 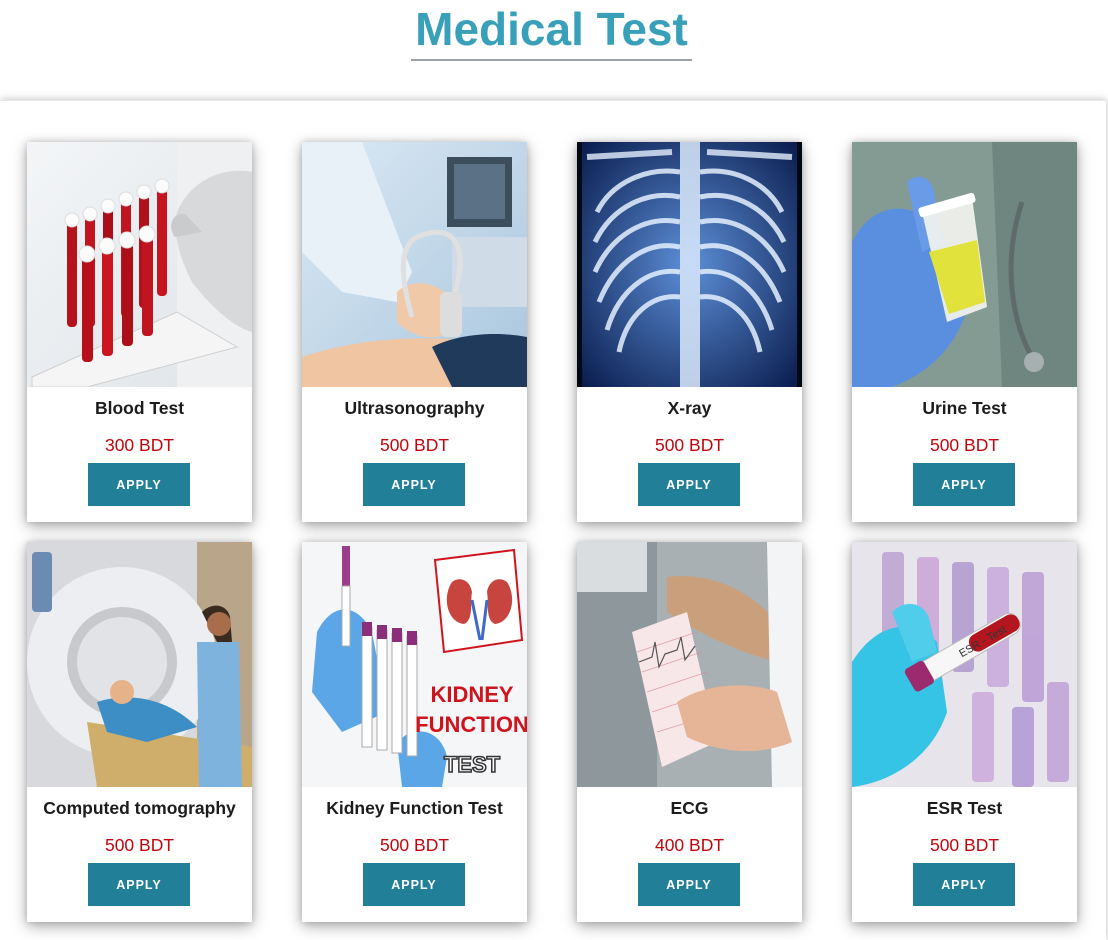 I want to click on test-card-ultrasonography: Ultrasonography 500 BDT APPLY, so click(x=414, y=332).